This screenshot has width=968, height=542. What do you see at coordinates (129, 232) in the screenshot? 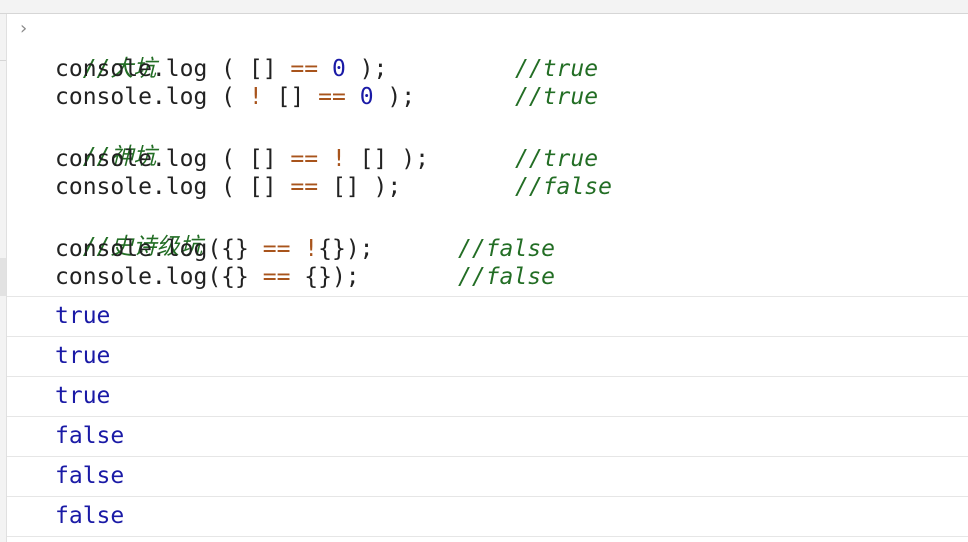
I see `code-line-7: //史诗级坑` at bounding box center [129, 232].